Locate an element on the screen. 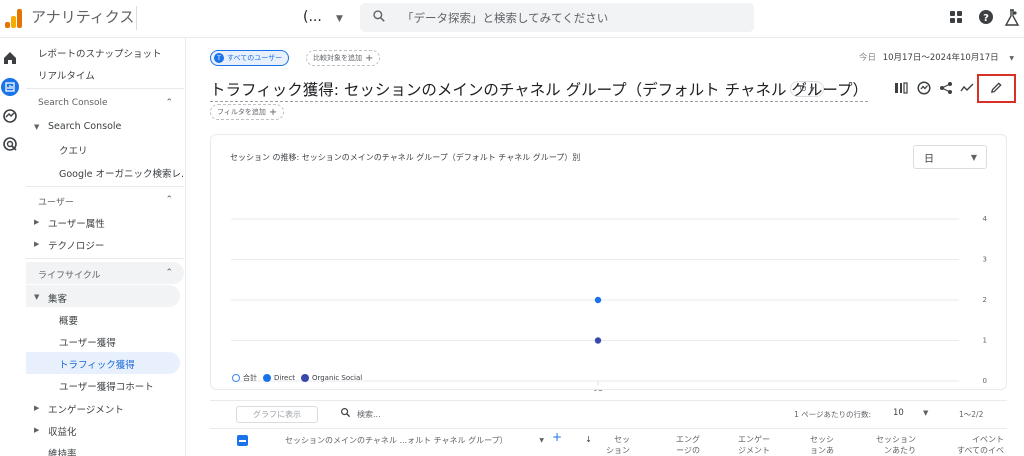  reports-icon is located at coordinates (10, 87).